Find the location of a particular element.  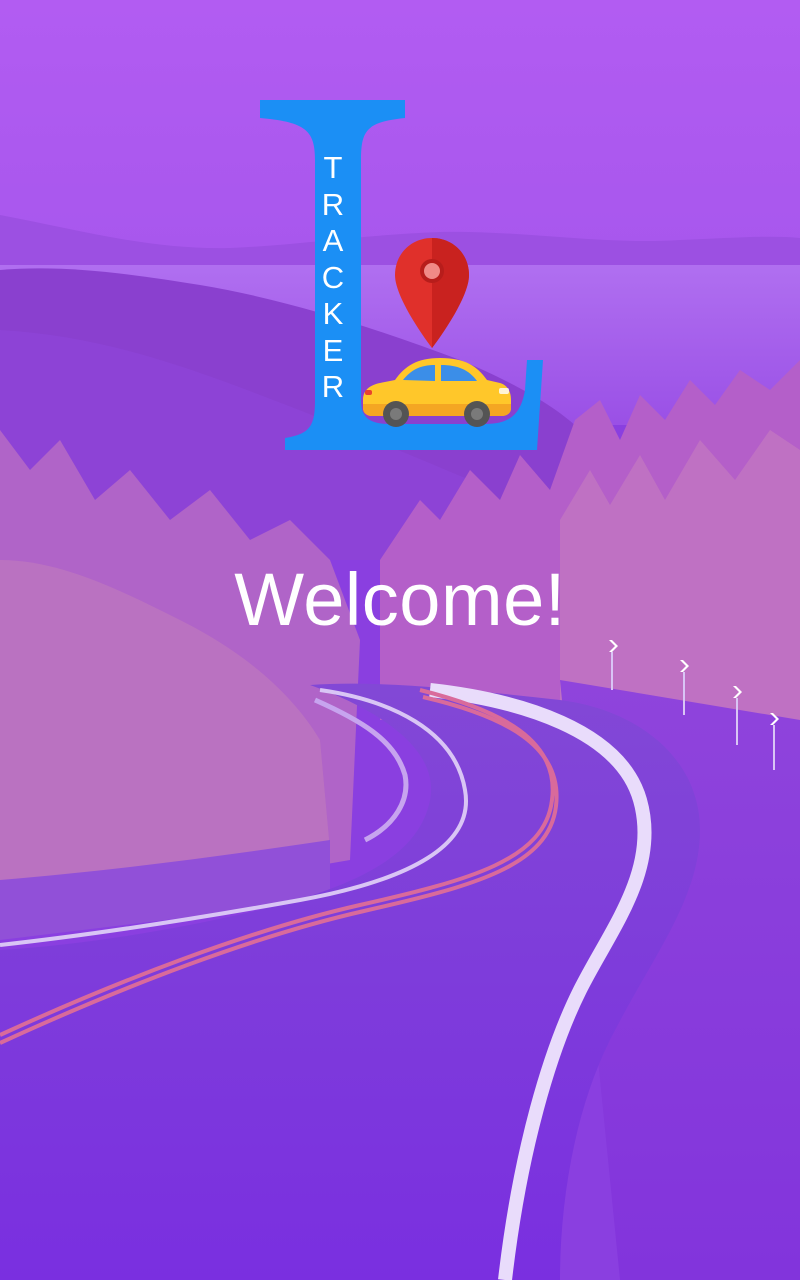

logo-letter: A is located at coordinates (333, 240).